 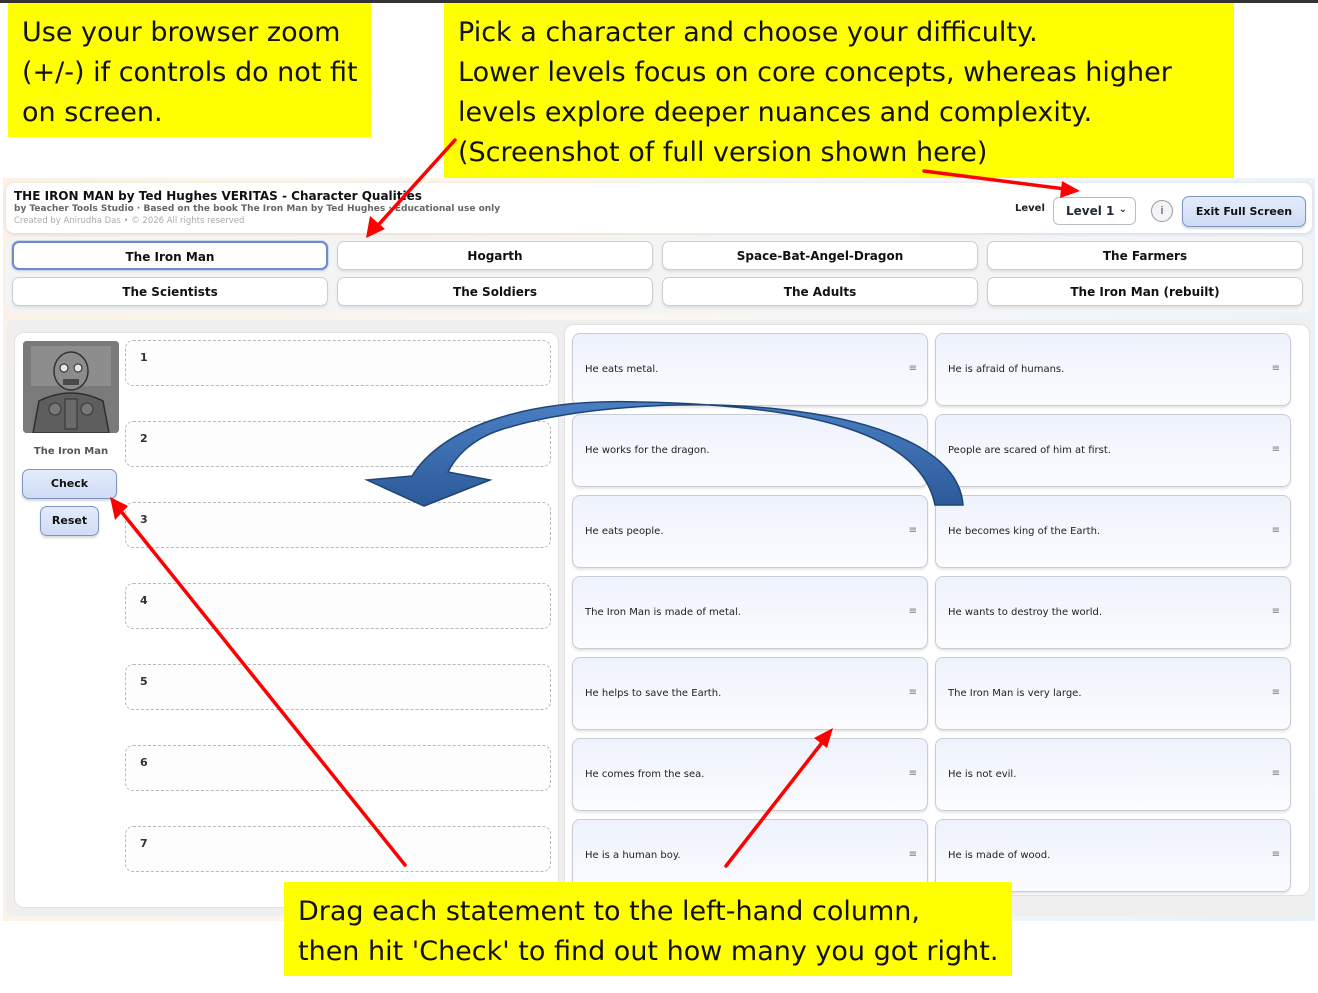 What do you see at coordinates (1122, 209) in the screenshot?
I see `chevron-down-icon: ⌄` at bounding box center [1122, 209].